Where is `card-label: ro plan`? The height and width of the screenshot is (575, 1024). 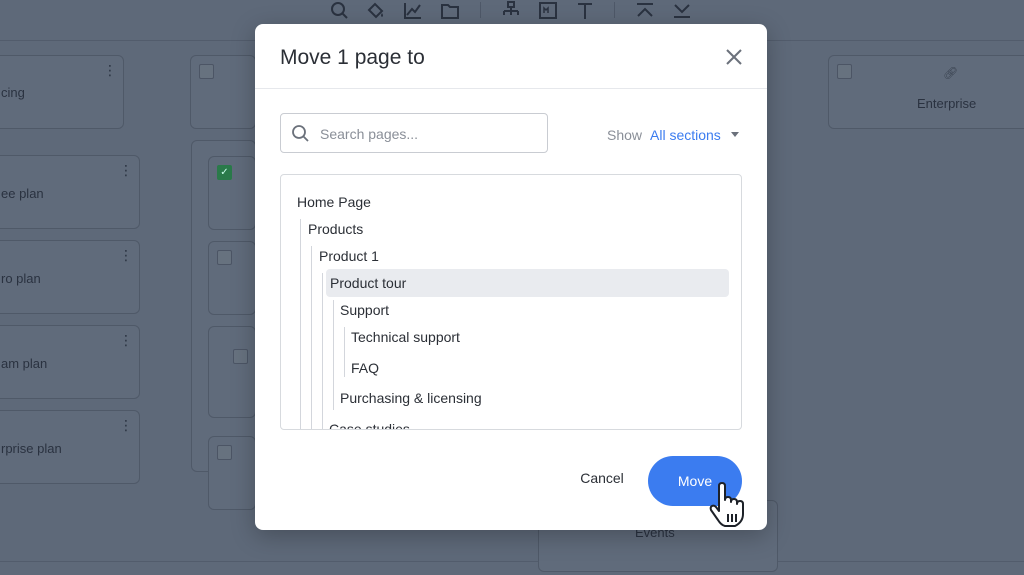
card-label: ro plan is located at coordinates (21, 278).